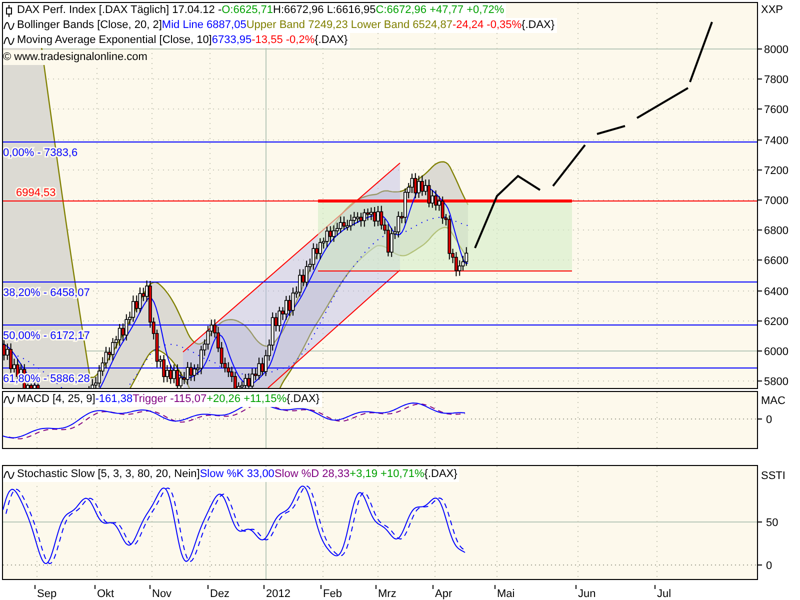 The height and width of the screenshot is (600, 800). Describe the element at coordinates (36, 193) in the screenshot. I see `level-label: 6994,53` at that location.